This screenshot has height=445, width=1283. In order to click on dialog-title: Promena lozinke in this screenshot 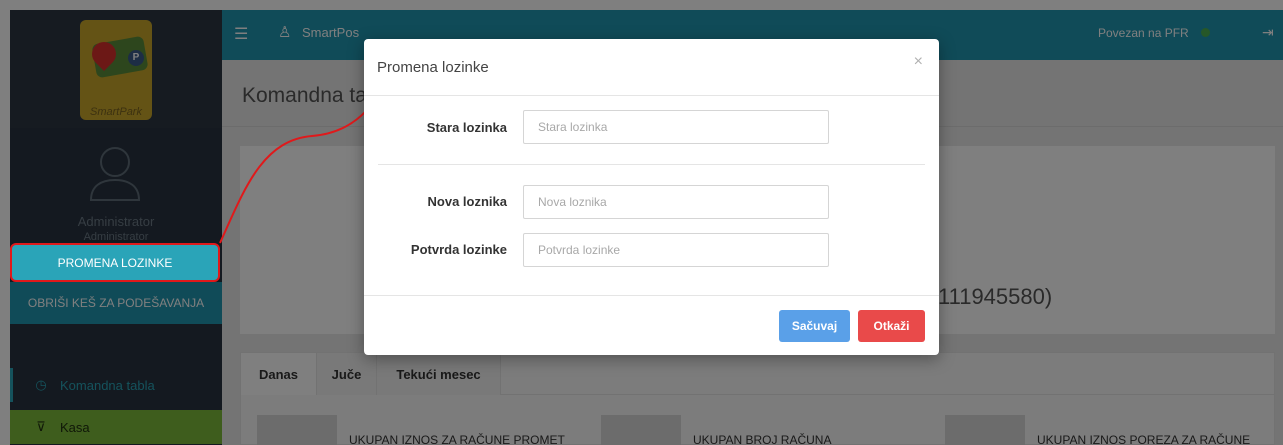, I will do `click(433, 67)`.